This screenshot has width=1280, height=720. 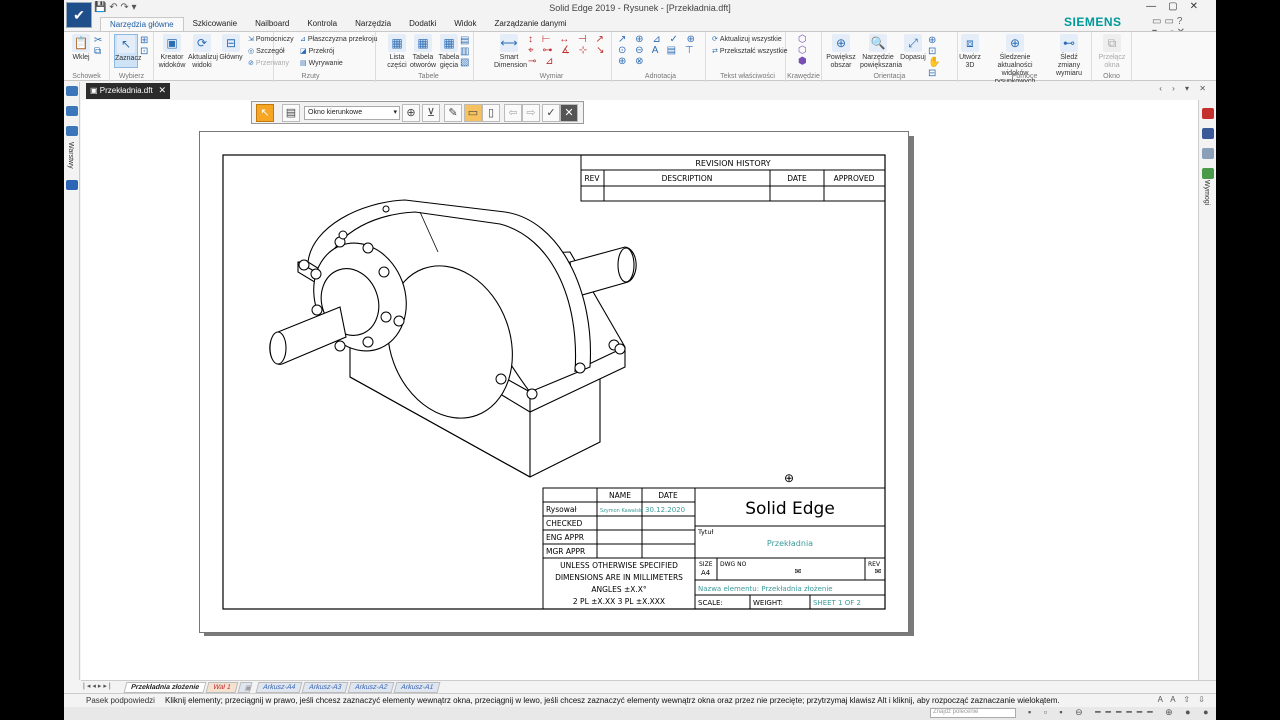 What do you see at coordinates (1112, 52) in the screenshot?
I see `switch-windows-button: ⧉ Przełącz okna` at bounding box center [1112, 52].